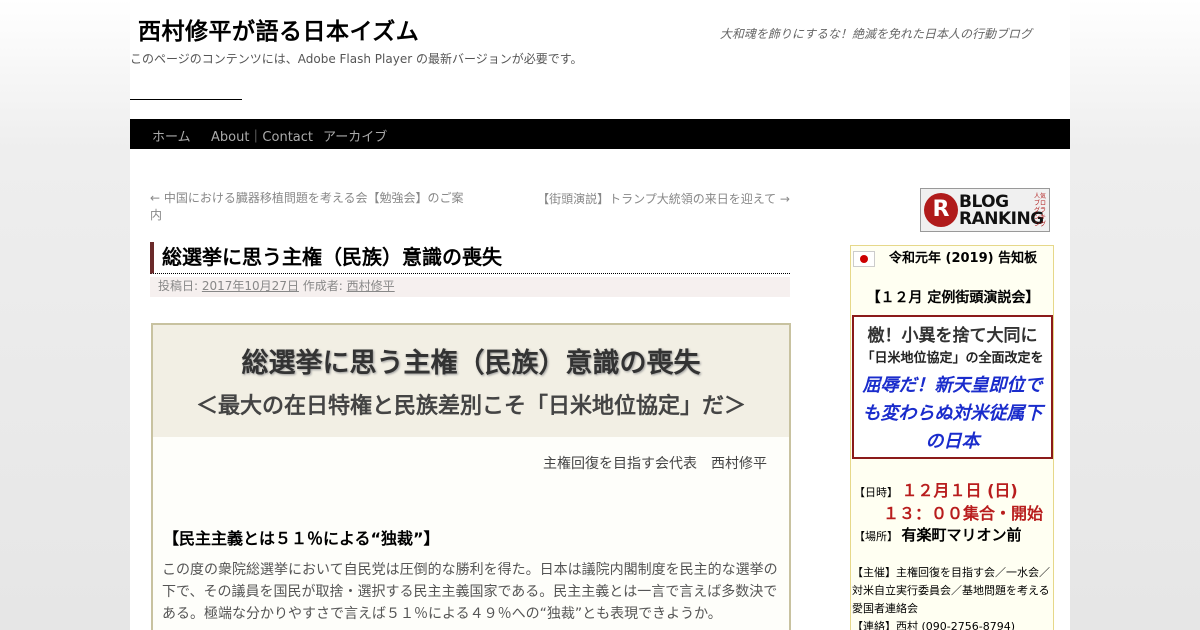  What do you see at coordinates (186, 99) in the screenshot?
I see `header-divider` at bounding box center [186, 99].